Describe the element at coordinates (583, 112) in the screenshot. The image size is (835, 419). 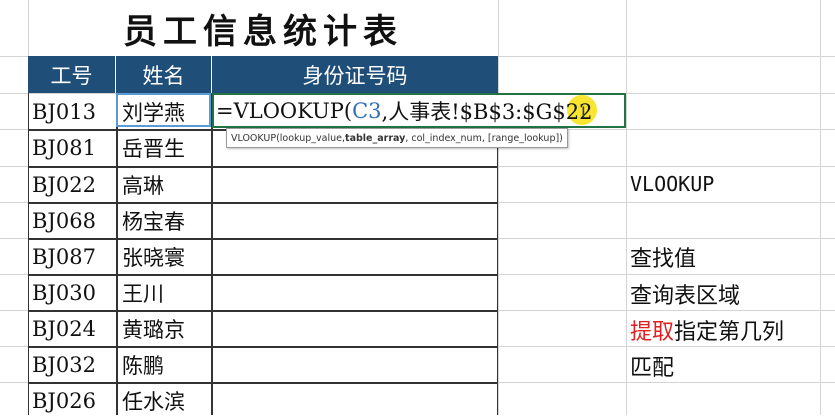
I see `text-cursor-icon: I` at that location.